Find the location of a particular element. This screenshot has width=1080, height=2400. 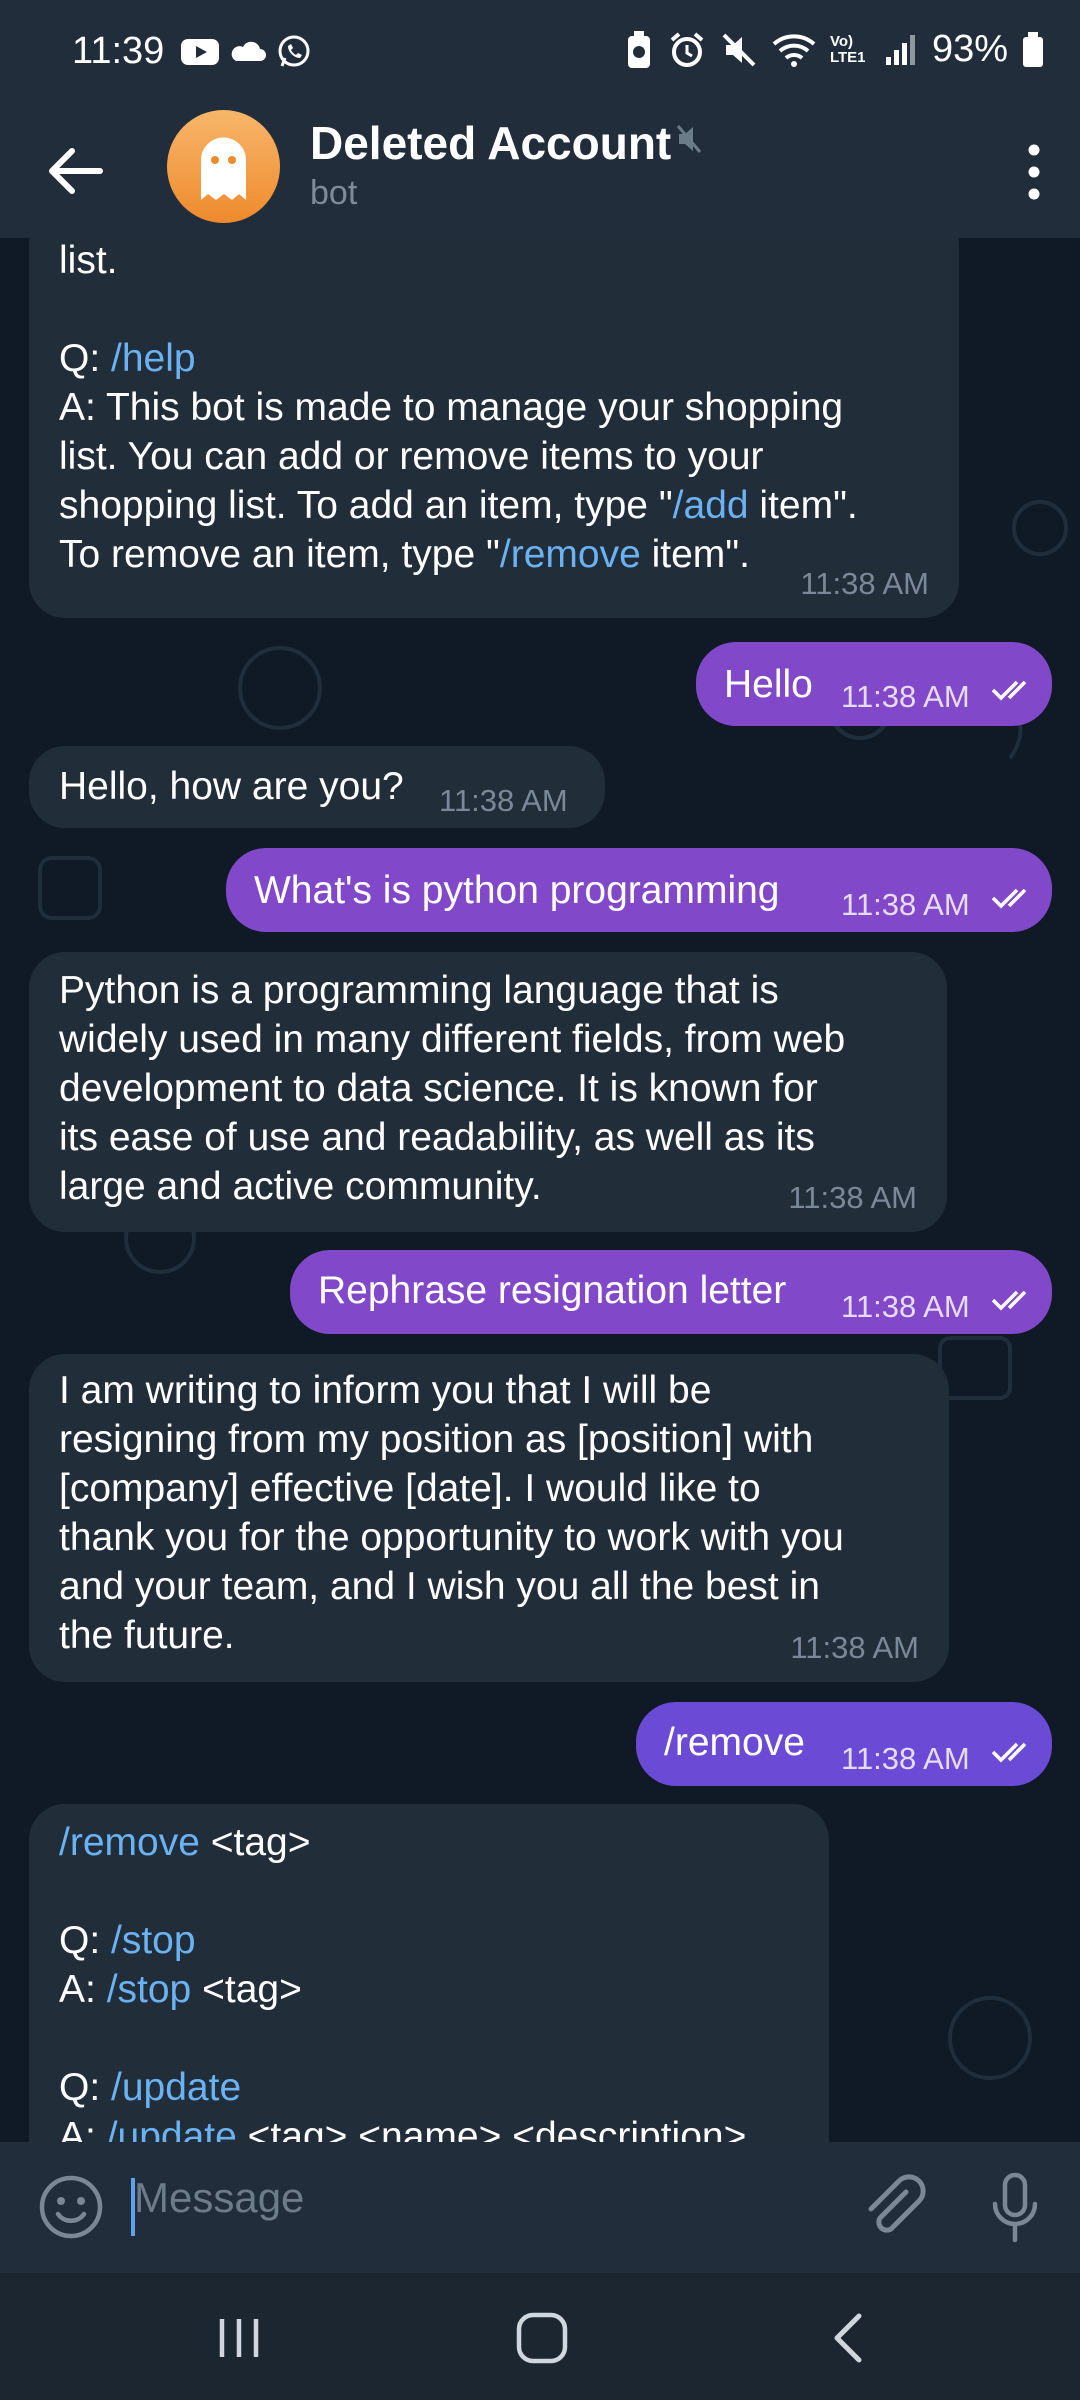

chat-subtitle: bot is located at coordinates (334, 193).